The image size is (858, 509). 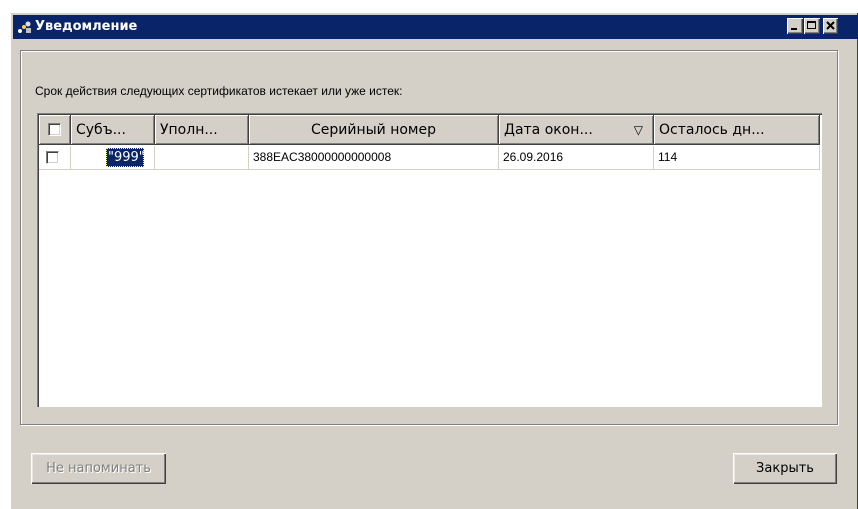 I want to click on column-header-end-date: Дата окон... ▽, so click(x=576, y=130).